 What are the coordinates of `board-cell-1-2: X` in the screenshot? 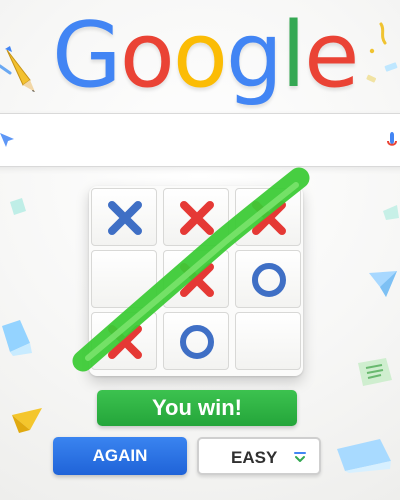 It's located at (196, 217).